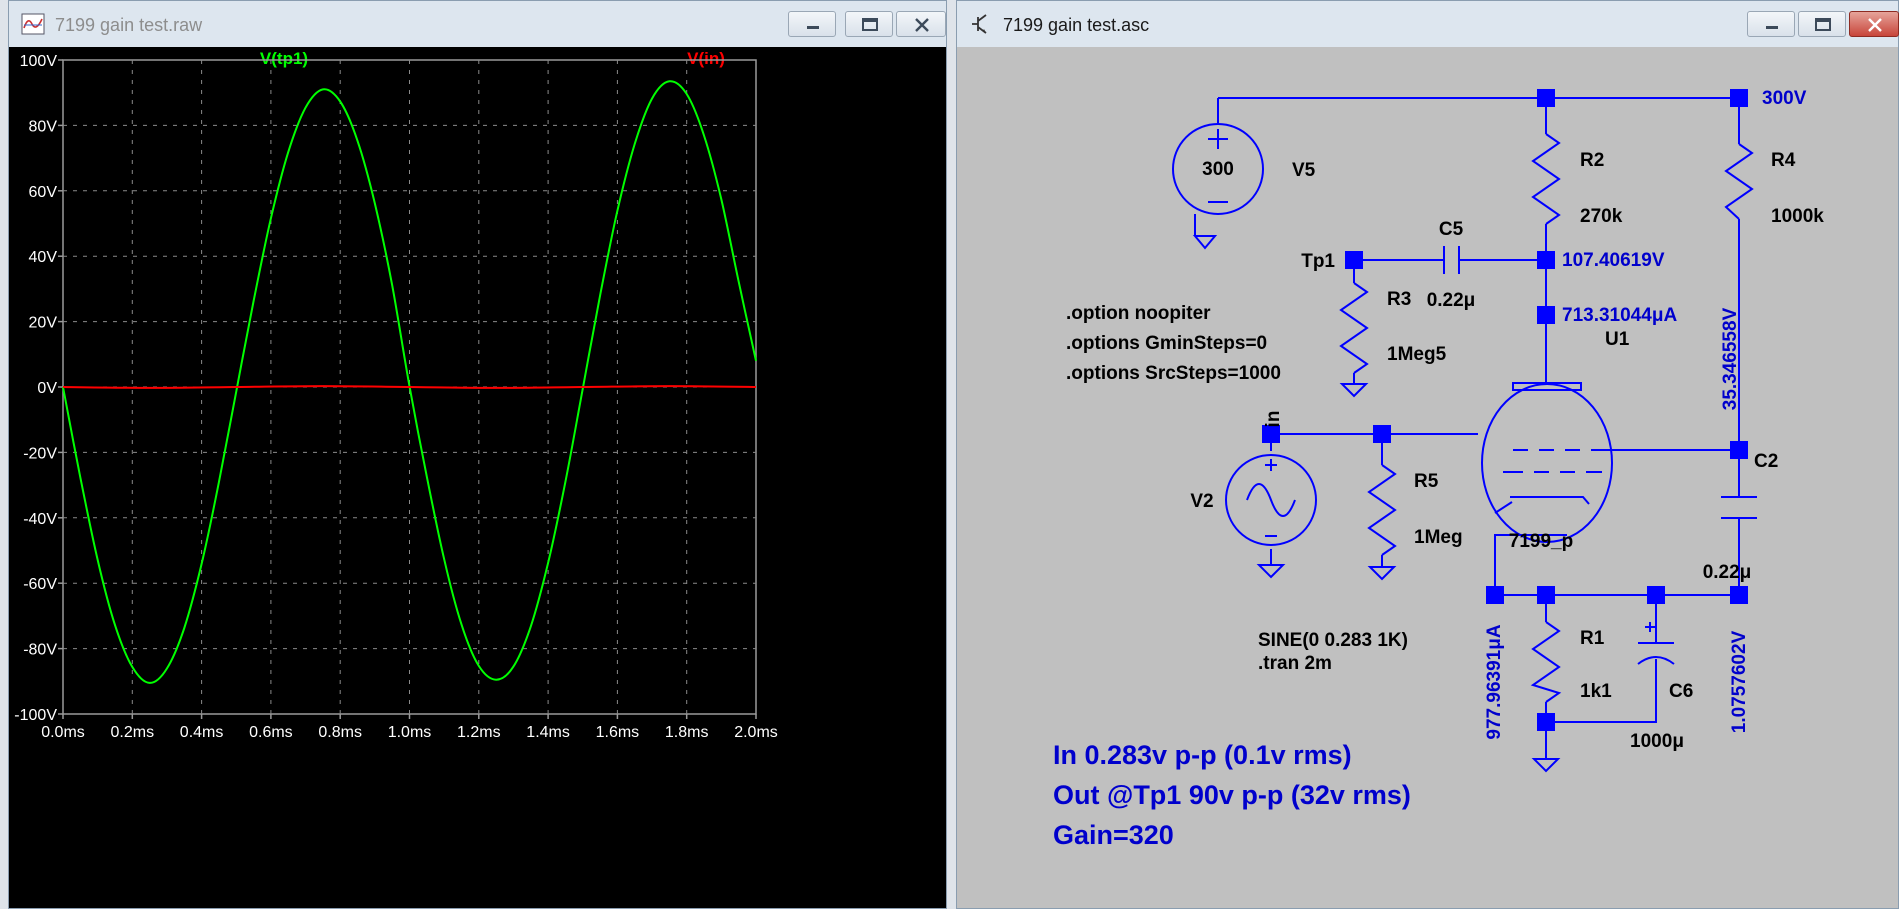  Describe the element at coordinates (1730, 358) in the screenshot. I see `screen-voltage-label: 35.346558V` at that location.